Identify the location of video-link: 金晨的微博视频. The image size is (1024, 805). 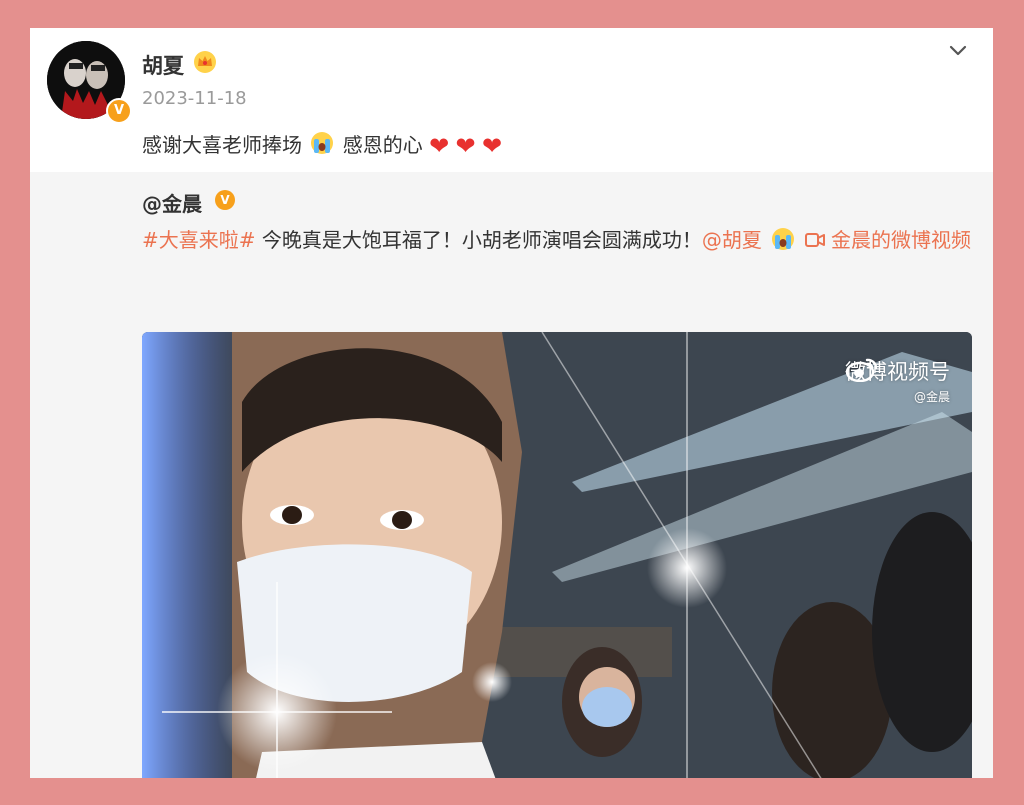
(901, 240).